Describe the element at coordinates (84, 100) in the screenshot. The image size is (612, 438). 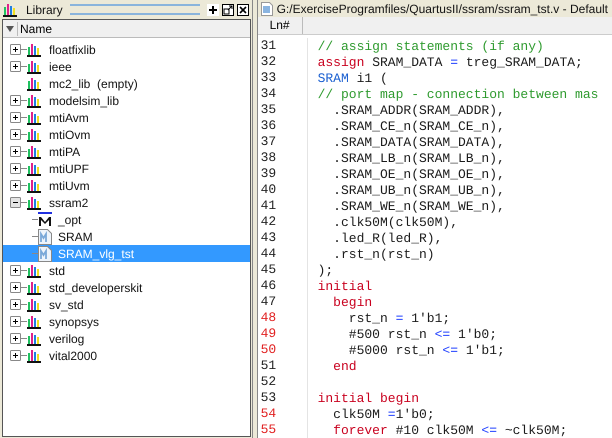
I see `tree-item: modelsim_lib` at that location.